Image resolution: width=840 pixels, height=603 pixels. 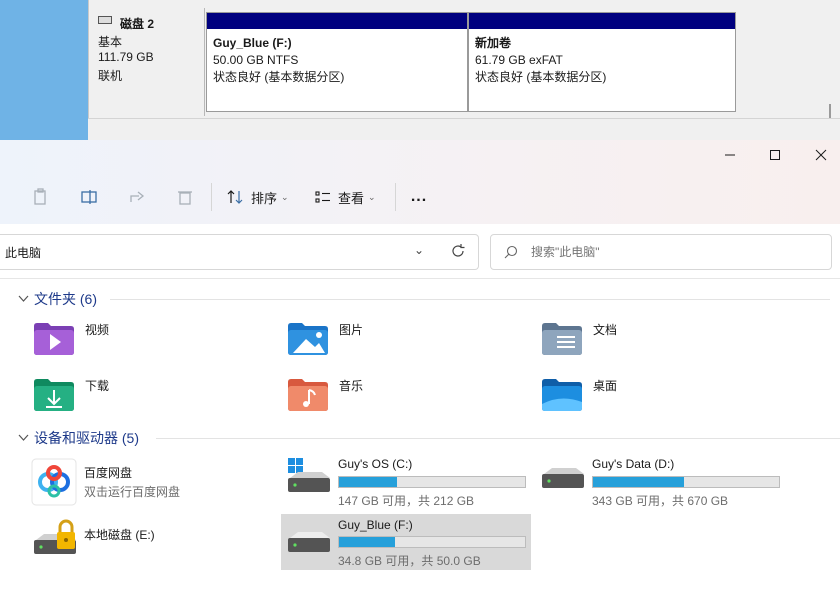 What do you see at coordinates (264, 198) in the screenshot?
I see `sort-label: 排序` at bounding box center [264, 198].